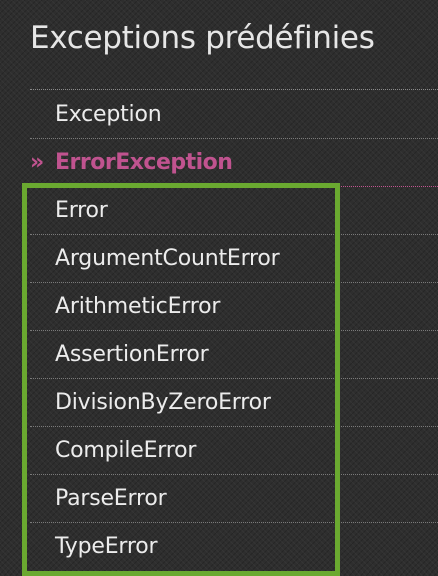 The height and width of the screenshot is (576, 438). Describe the element at coordinates (111, 499) in the screenshot. I see `sub-link-parseerror: ParseError` at that location.